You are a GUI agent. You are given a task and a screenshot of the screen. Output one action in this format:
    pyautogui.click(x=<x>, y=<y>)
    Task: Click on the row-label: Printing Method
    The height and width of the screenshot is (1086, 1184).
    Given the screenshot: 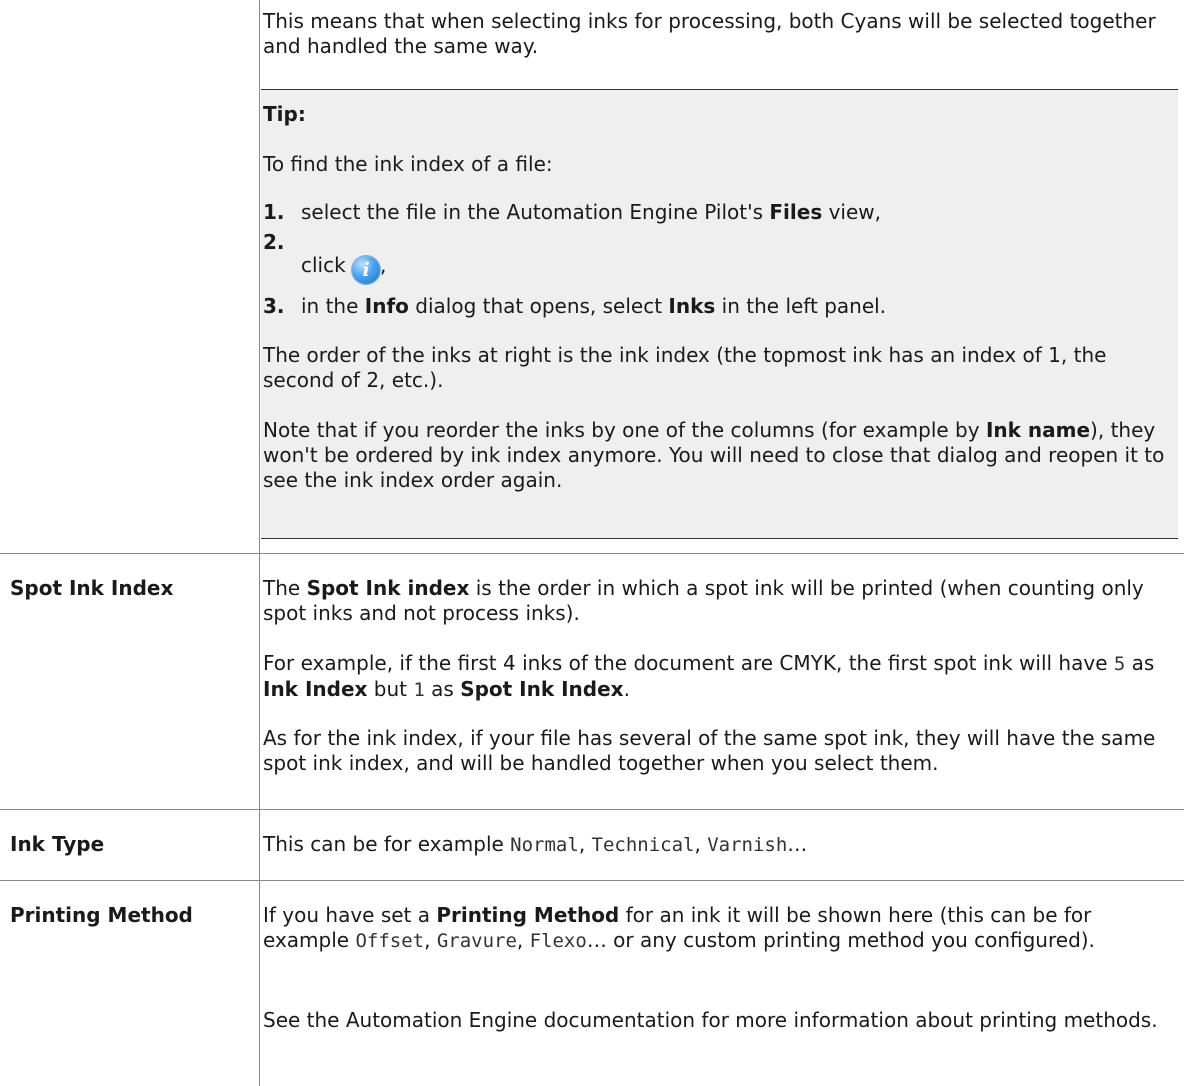 What is the action you would take?
    pyautogui.click(x=101, y=915)
    